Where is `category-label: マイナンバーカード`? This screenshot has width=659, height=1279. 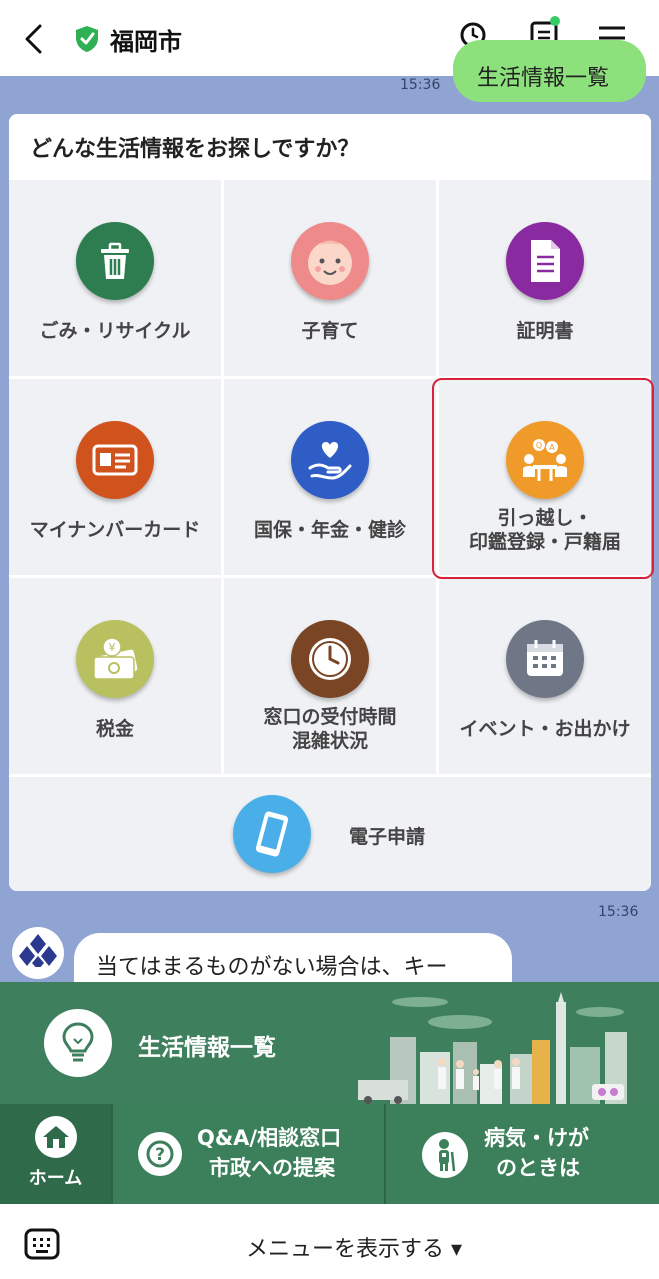
category-label: マイナンバーカード is located at coordinates (115, 530).